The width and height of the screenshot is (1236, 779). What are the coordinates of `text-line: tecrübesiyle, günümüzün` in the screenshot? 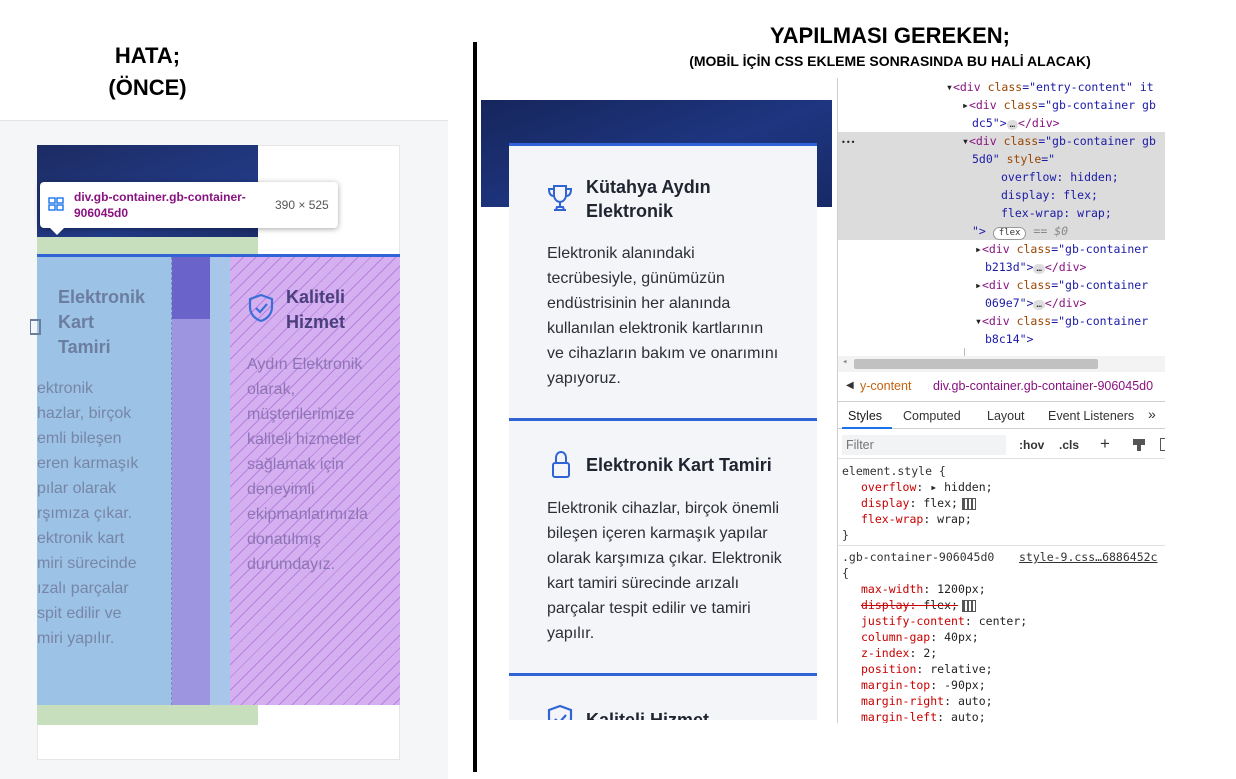 It's located at (636, 278).